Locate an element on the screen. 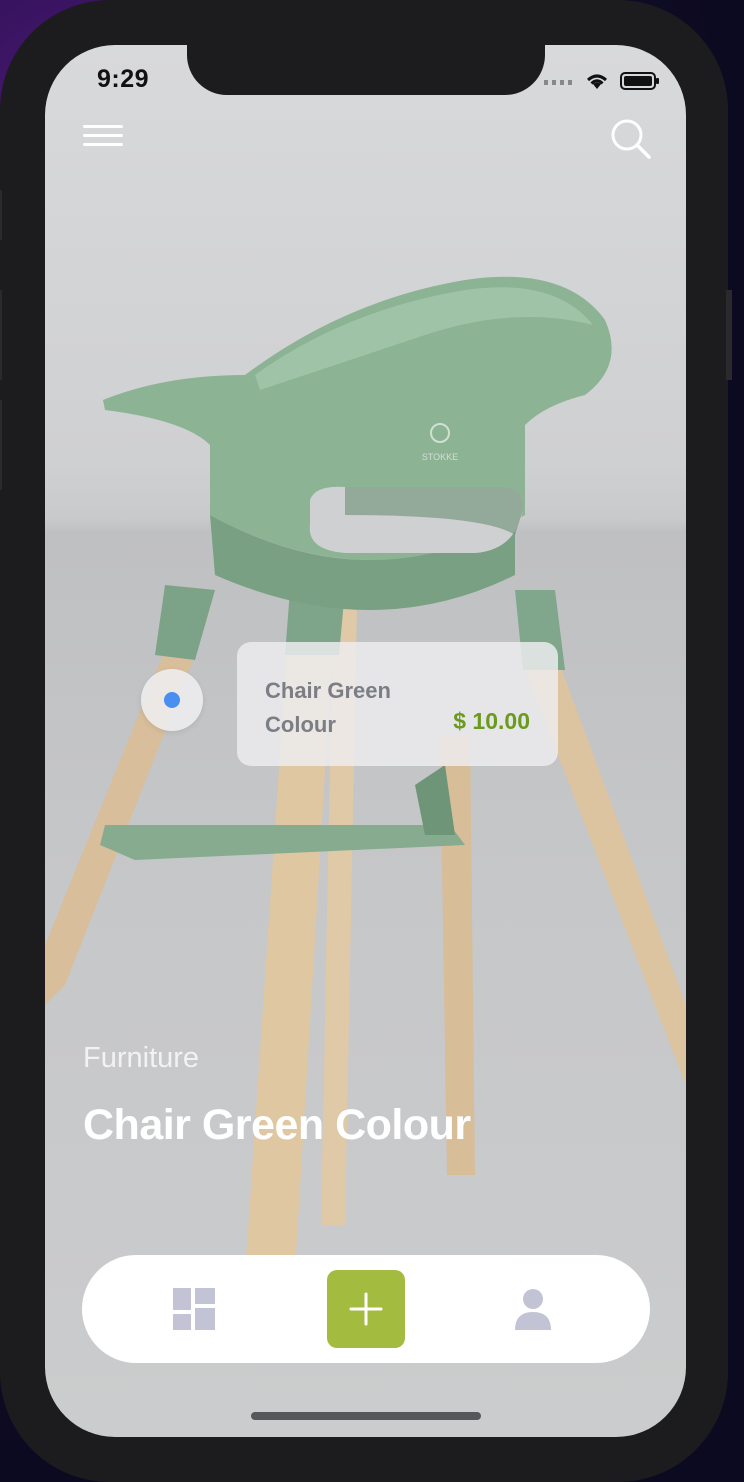  wifi-icon is located at coordinates (597, 81).